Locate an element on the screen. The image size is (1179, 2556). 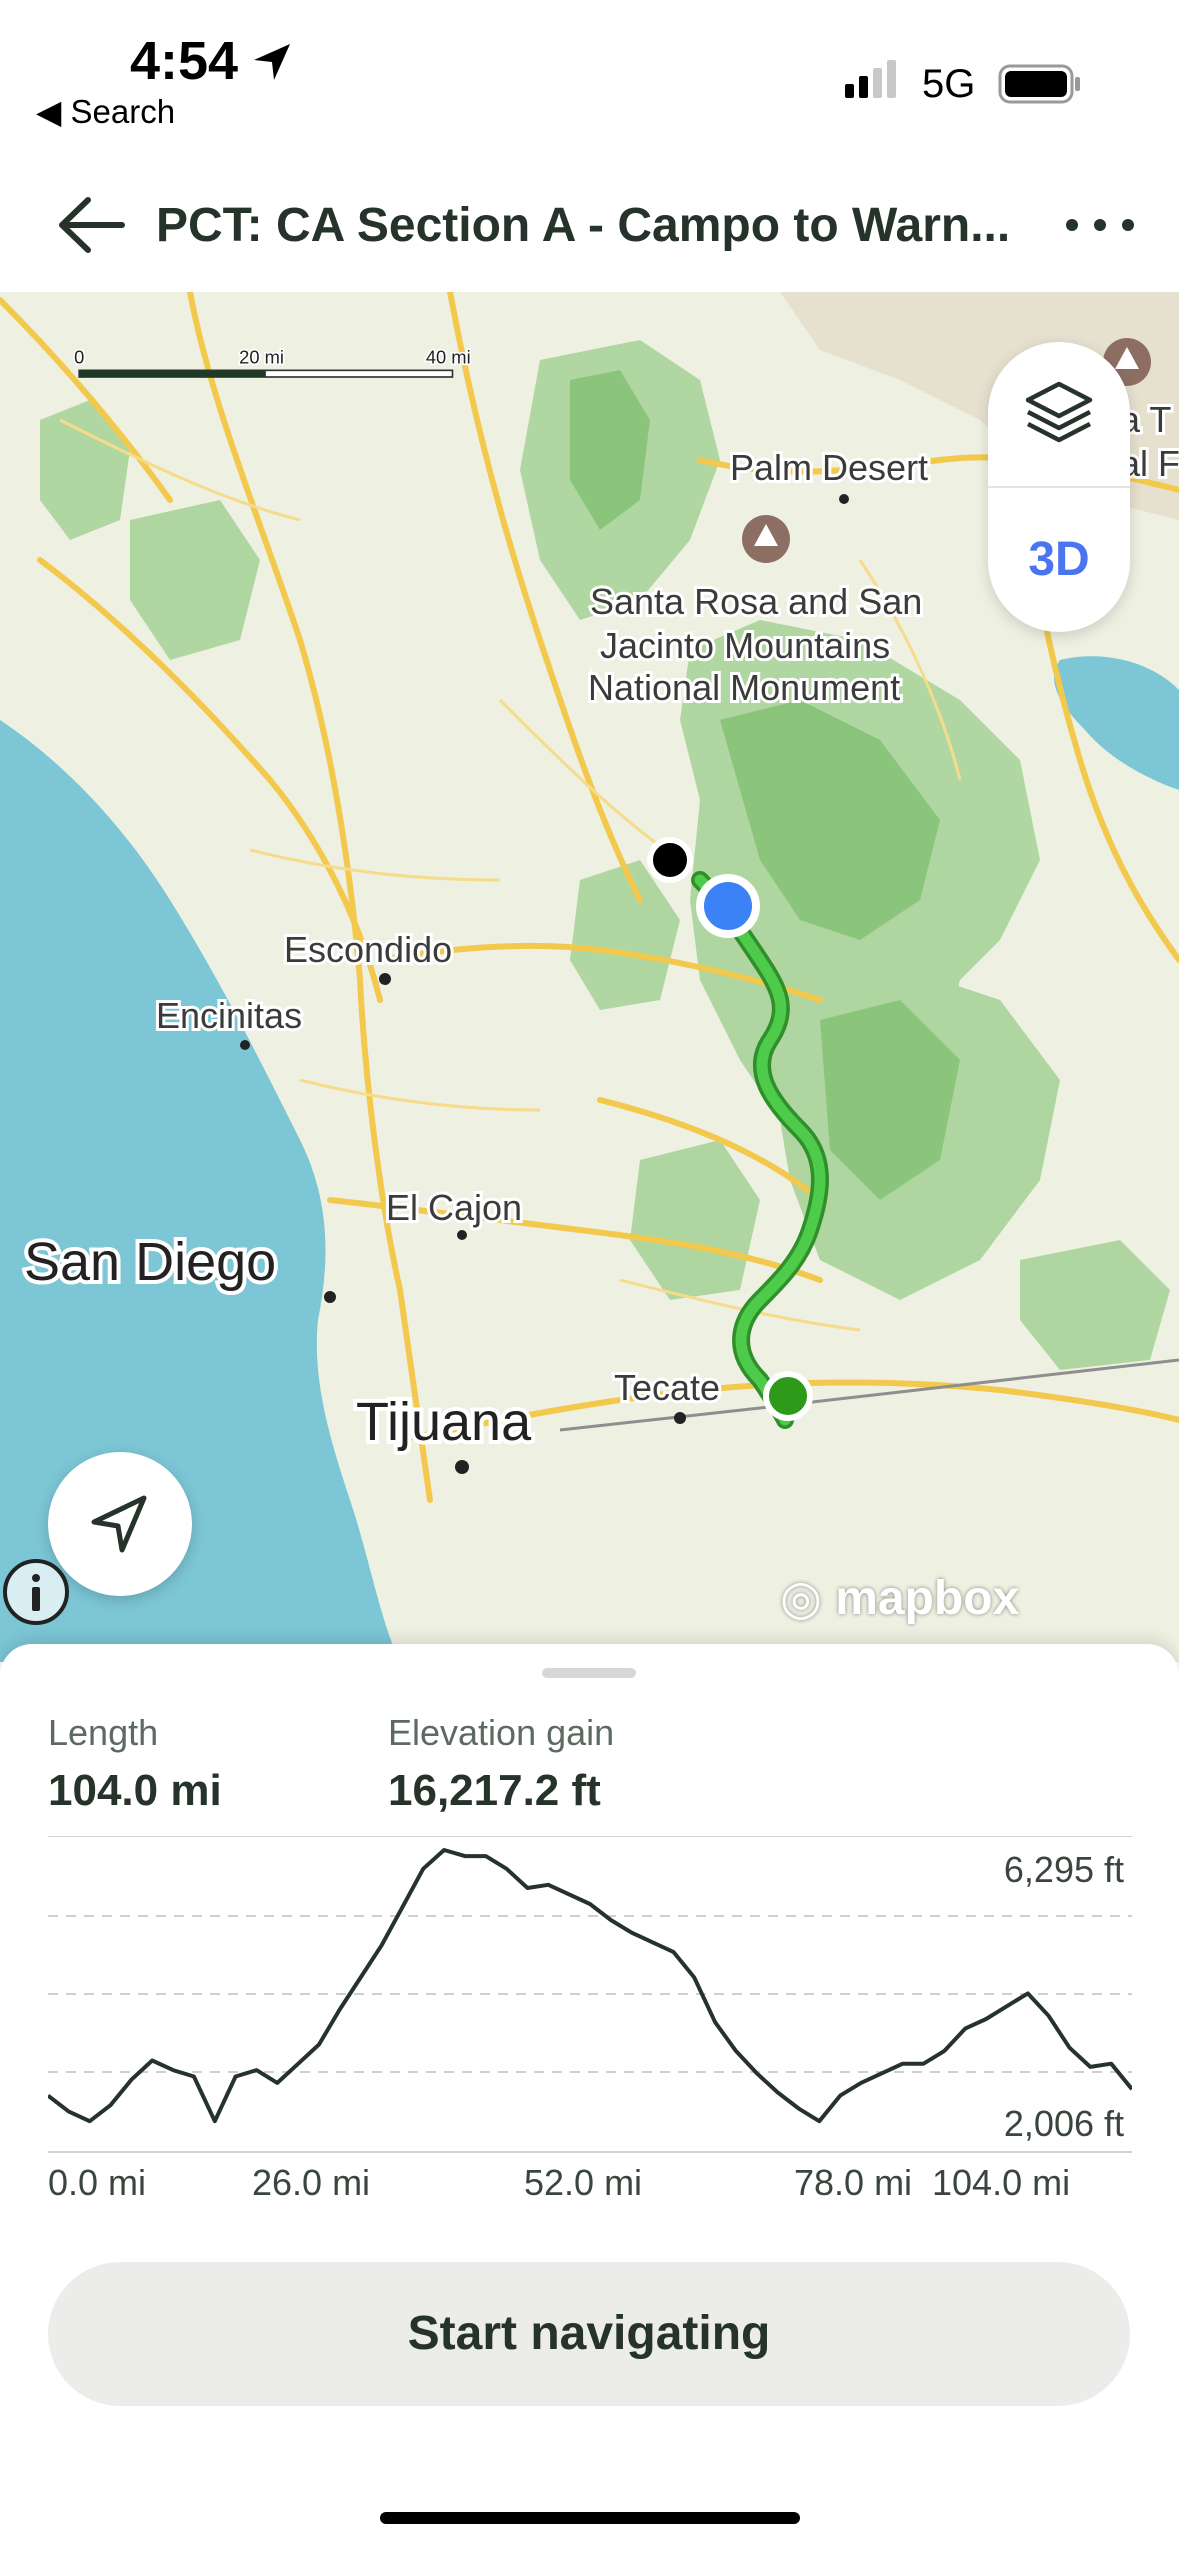
map-scale-bar: 0 20 mi 40 mi is located at coordinates (272, 361).